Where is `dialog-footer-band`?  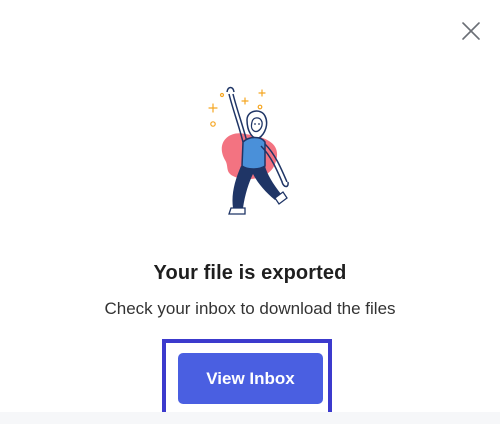
dialog-footer-band is located at coordinates (250, 418).